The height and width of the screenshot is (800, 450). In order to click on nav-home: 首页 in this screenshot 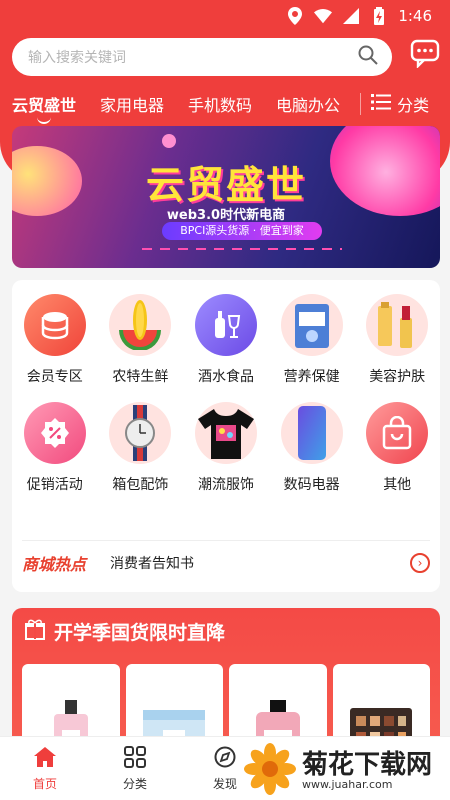, I will do `click(45, 768)`.